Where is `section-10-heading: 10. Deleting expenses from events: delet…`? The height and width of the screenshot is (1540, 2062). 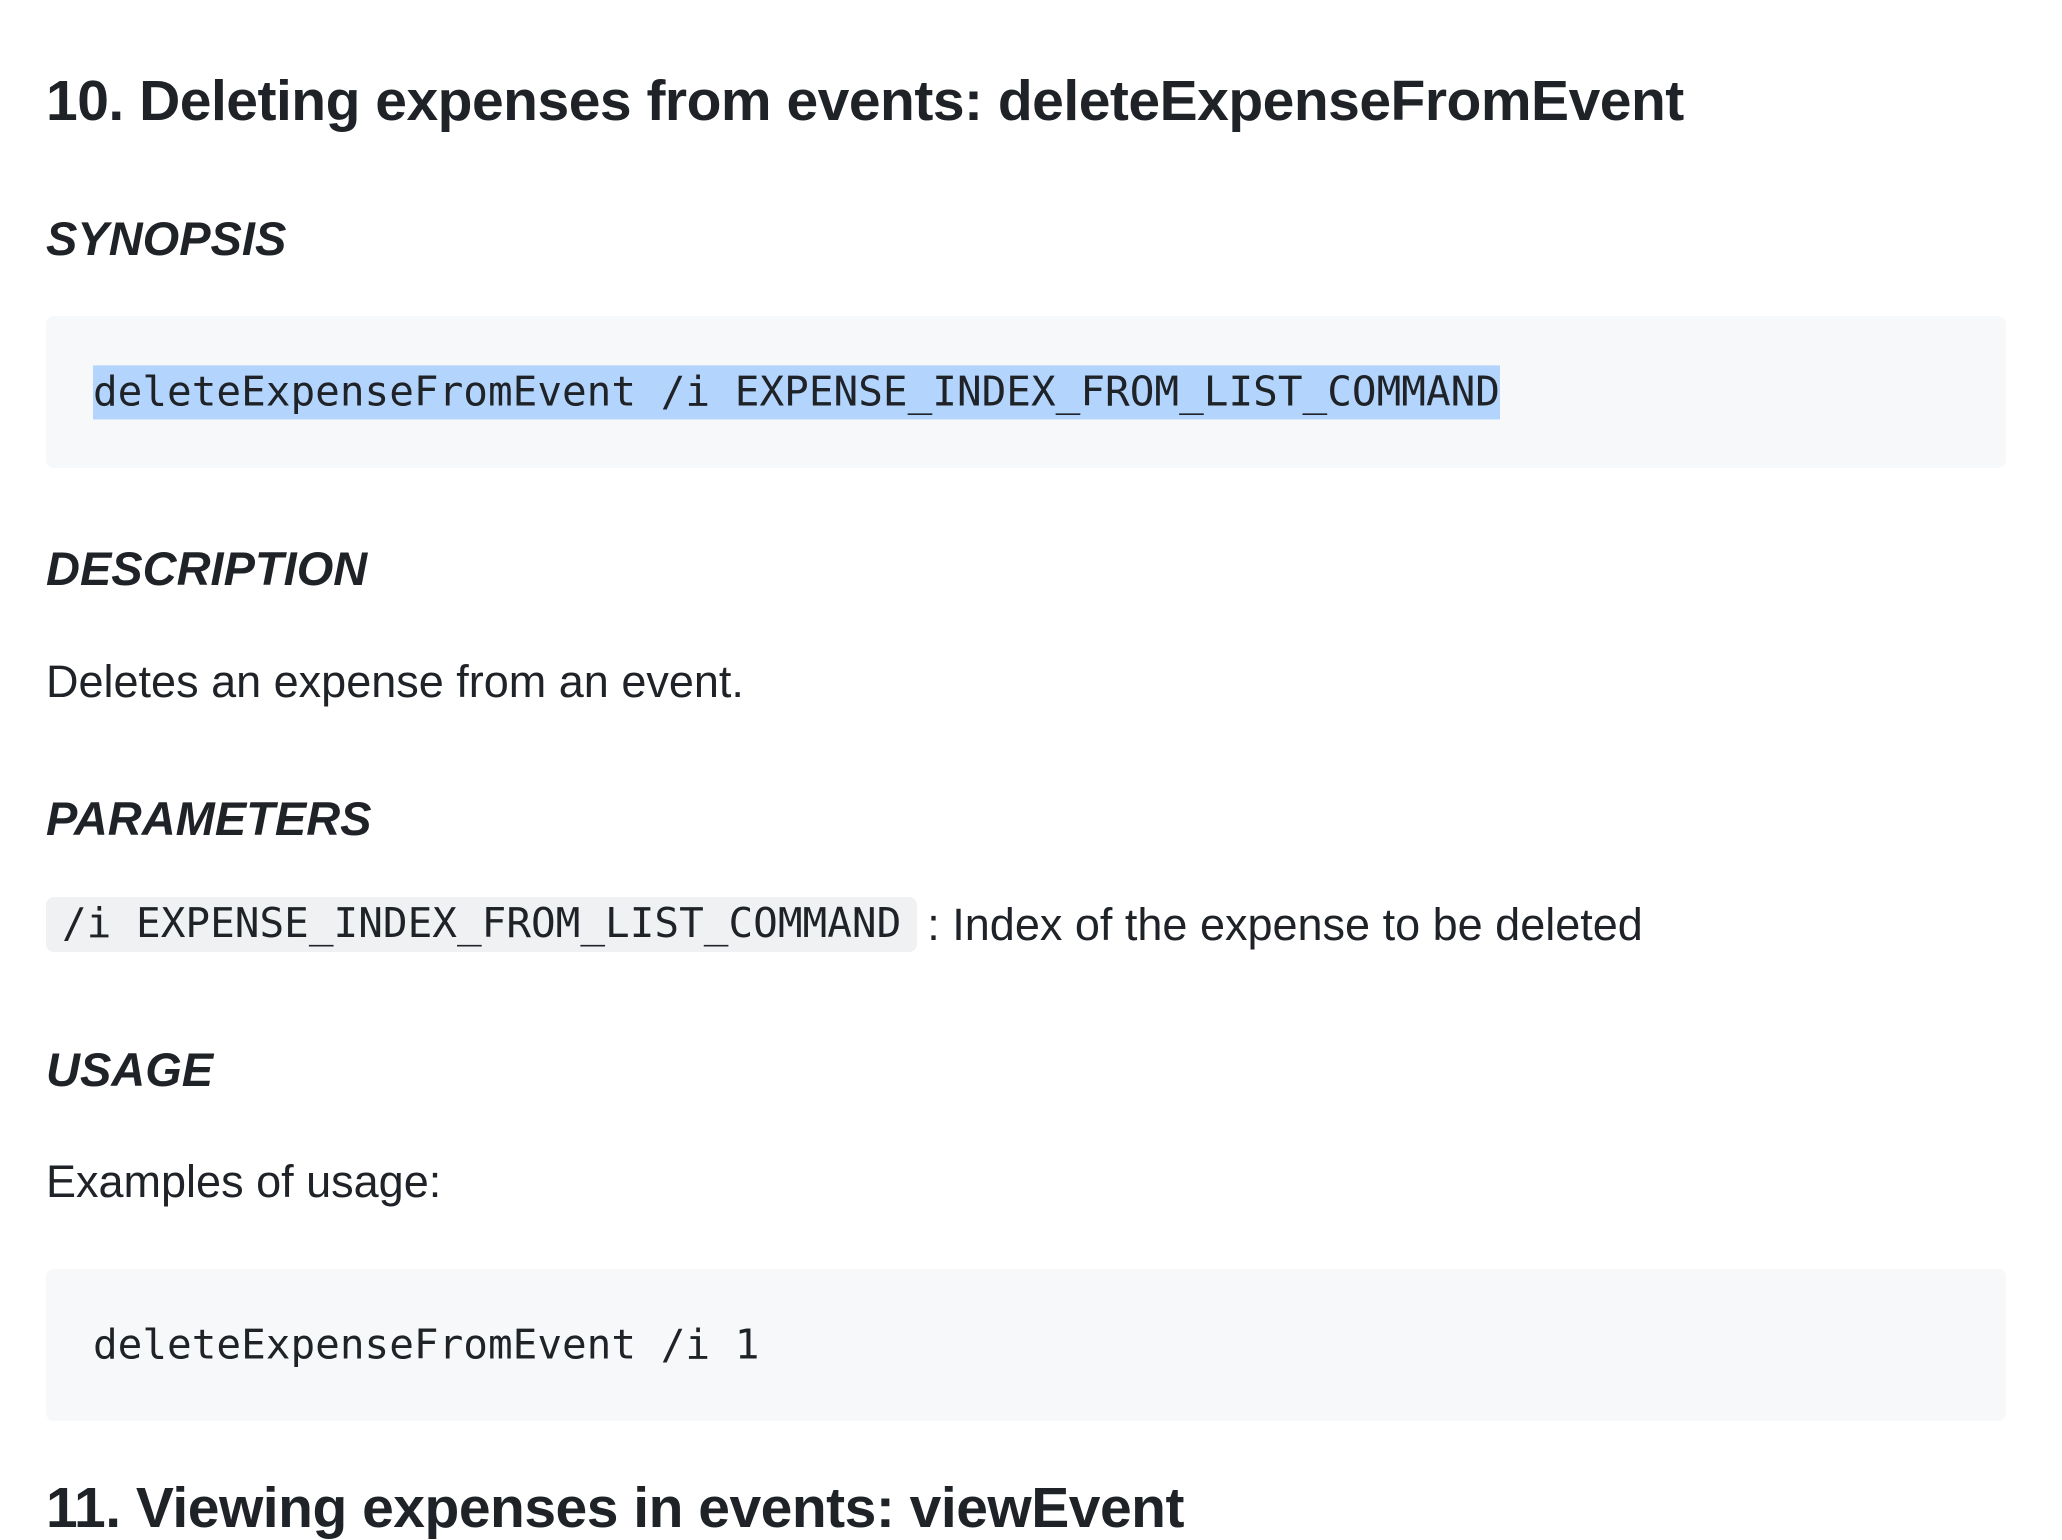
section-10-heading: 10. Deleting expenses from events: delet… is located at coordinates (865, 101).